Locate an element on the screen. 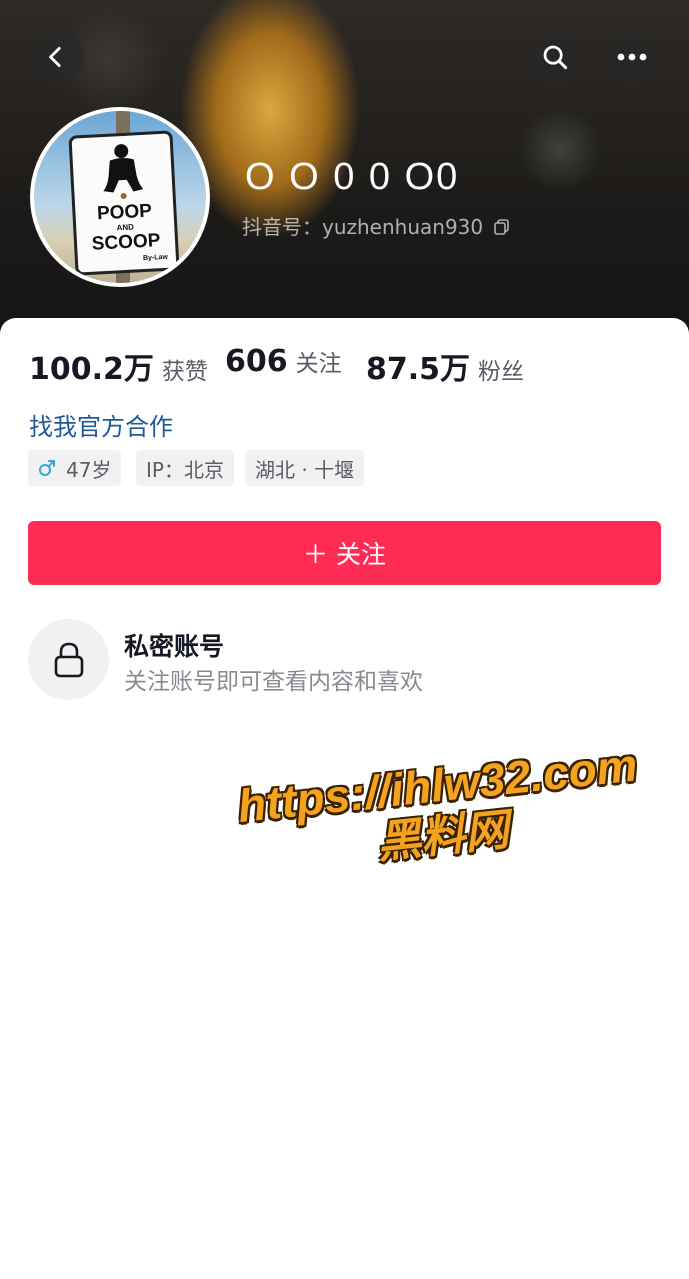  private-account-lock is located at coordinates (68, 659).